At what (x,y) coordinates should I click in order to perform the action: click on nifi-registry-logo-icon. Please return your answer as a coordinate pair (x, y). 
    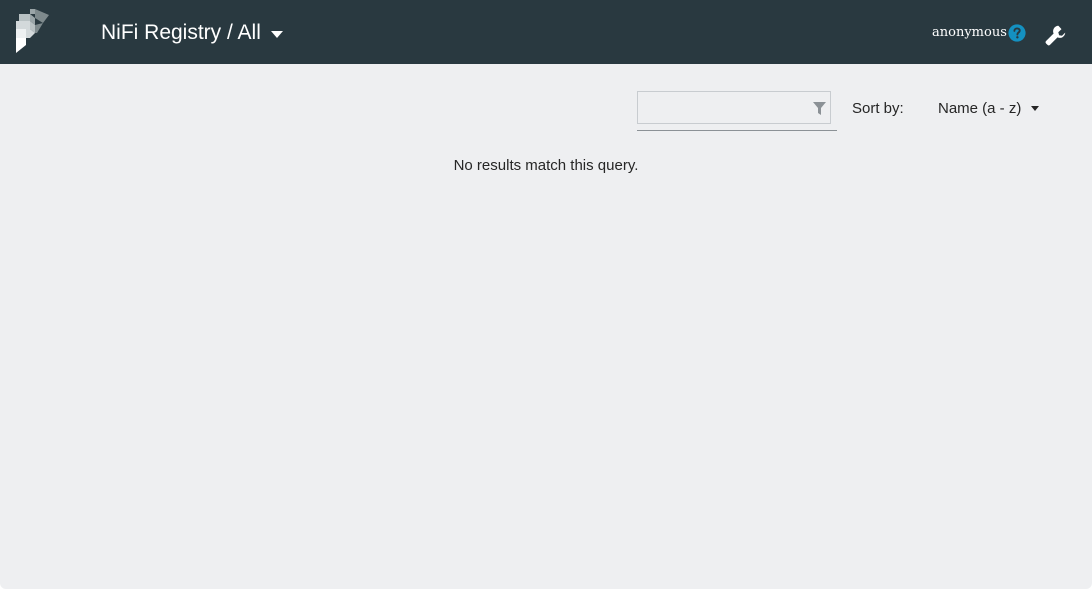
    Looking at the image, I should click on (33, 32).